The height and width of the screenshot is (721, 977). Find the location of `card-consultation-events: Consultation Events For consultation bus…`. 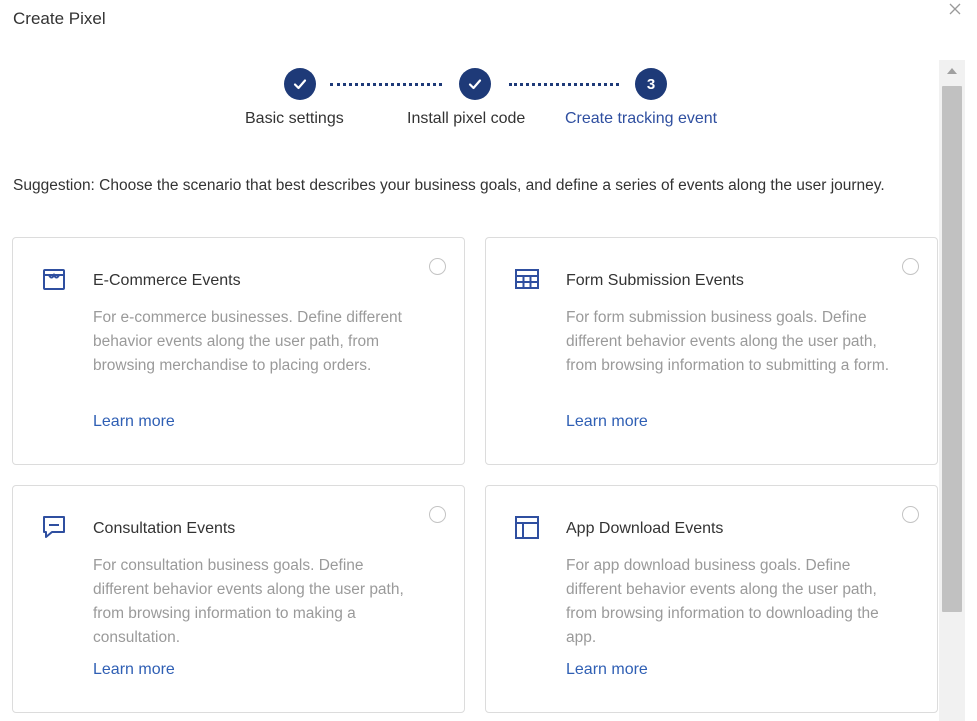

card-consultation-events: Consultation Events For consultation bus… is located at coordinates (238, 599).